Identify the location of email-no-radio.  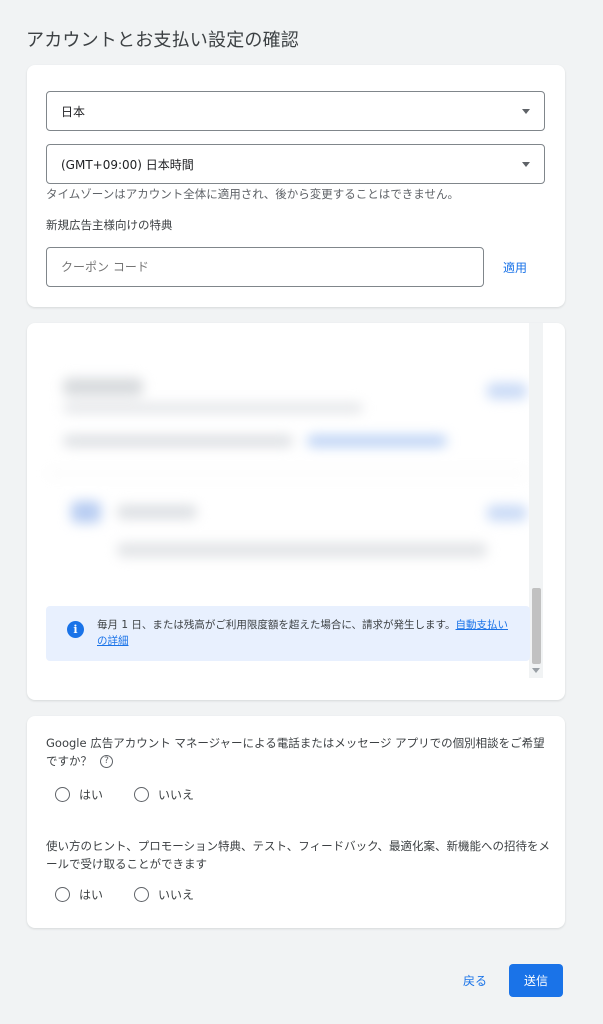
(142, 894).